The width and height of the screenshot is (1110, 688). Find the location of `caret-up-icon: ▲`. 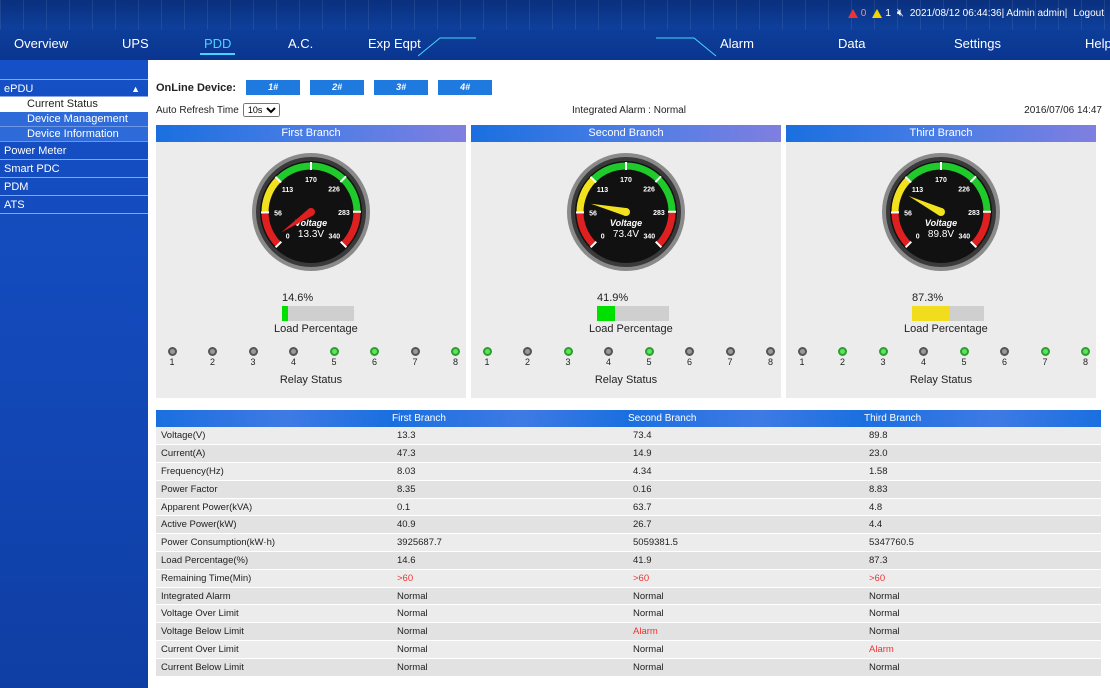

caret-up-icon: ▲ is located at coordinates (135, 89).